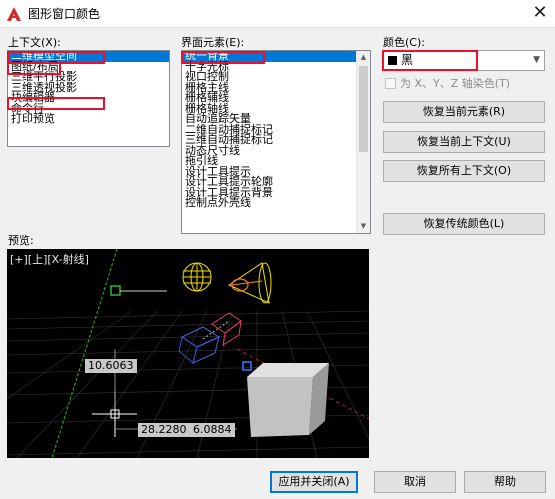 This screenshot has height=499, width=555. I want to click on restore-current-context-button: 恢复当前上下文(U), so click(464, 142).